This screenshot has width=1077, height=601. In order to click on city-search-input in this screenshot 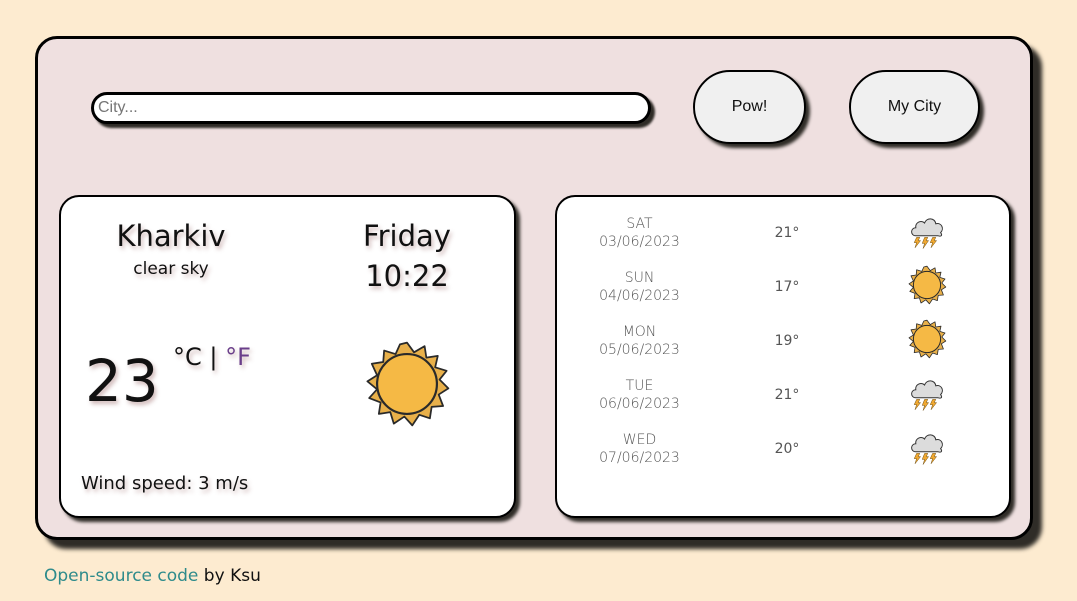, I will do `click(371, 108)`.